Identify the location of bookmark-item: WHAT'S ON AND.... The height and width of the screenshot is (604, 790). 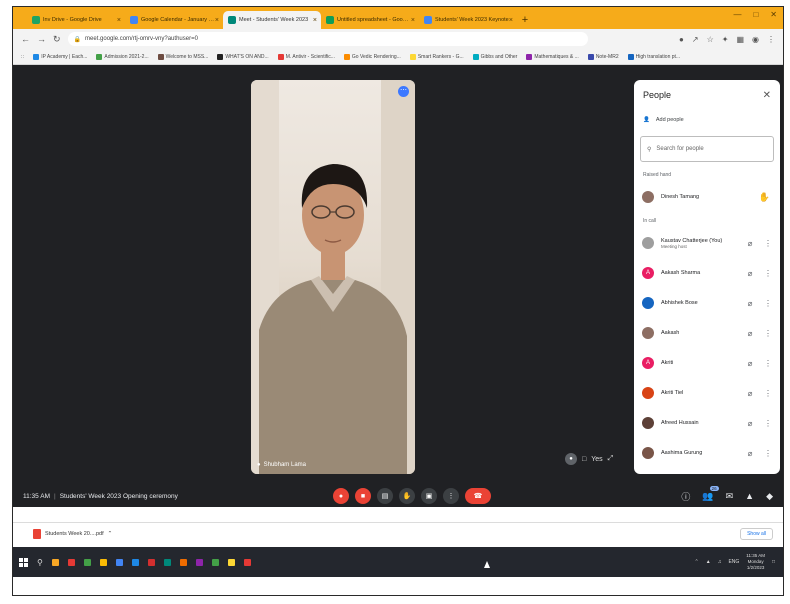
(243, 56).